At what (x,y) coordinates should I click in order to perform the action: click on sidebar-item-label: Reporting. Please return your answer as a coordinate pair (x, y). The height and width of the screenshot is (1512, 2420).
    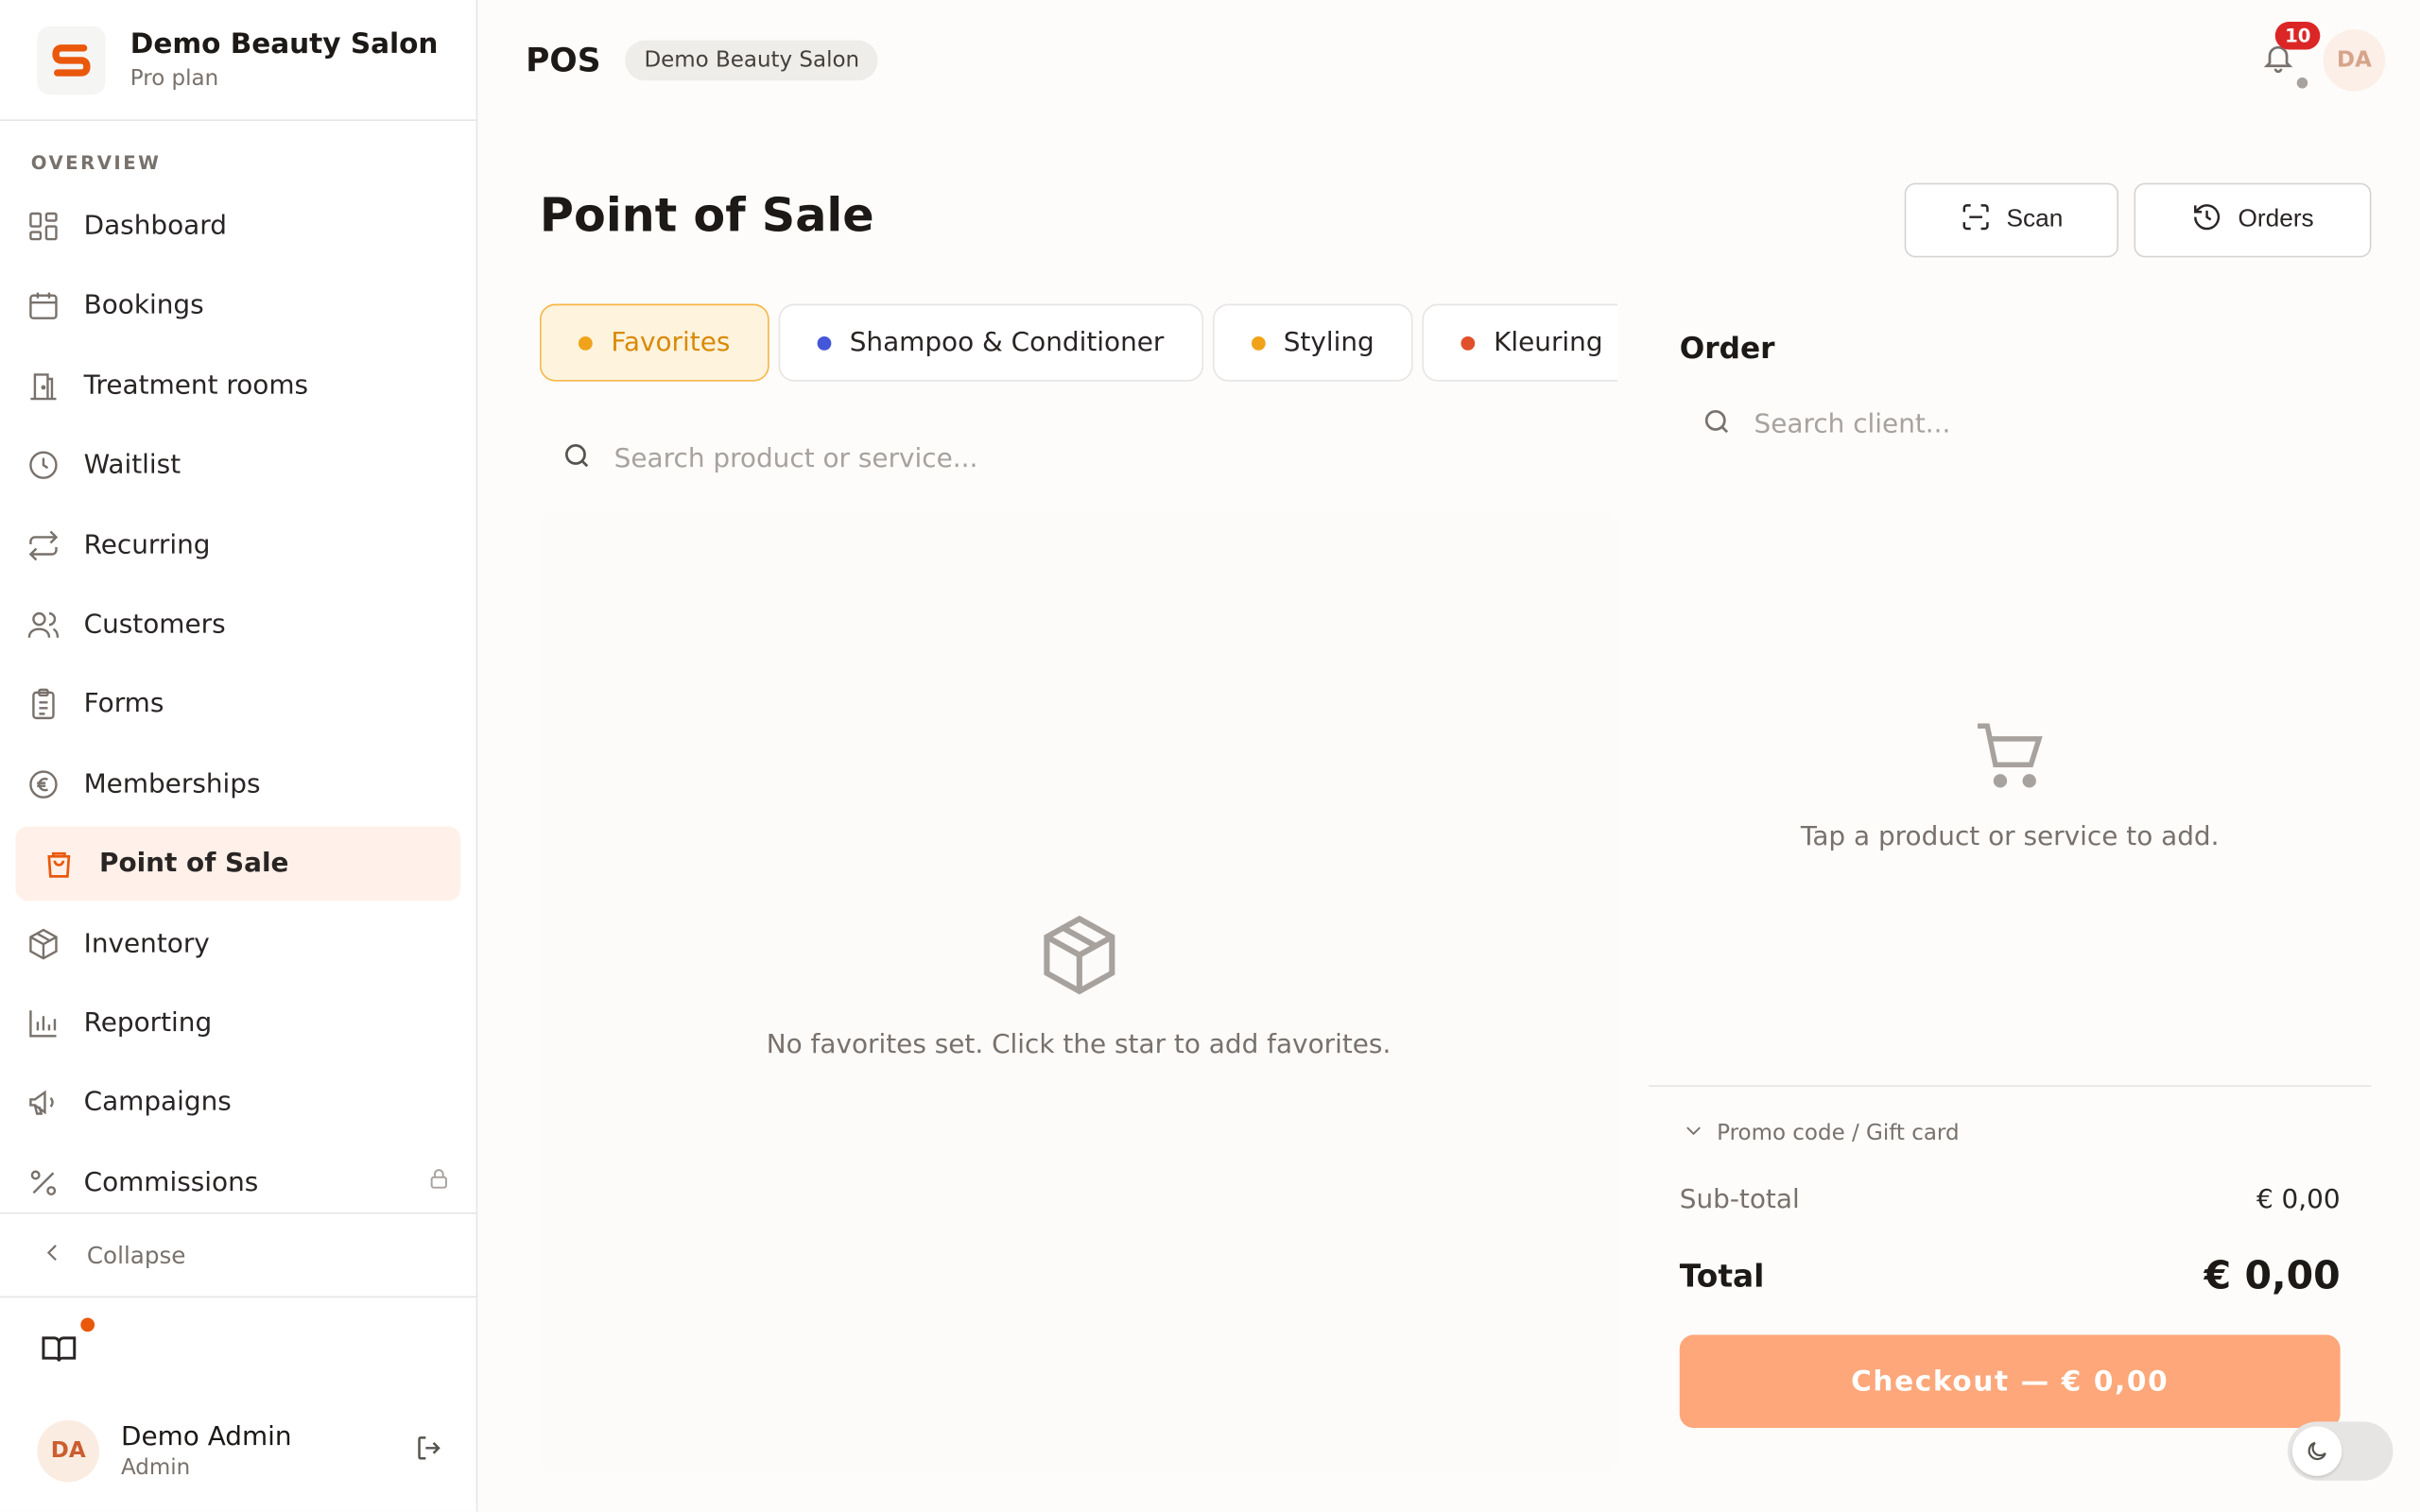
    Looking at the image, I should click on (148, 1023).